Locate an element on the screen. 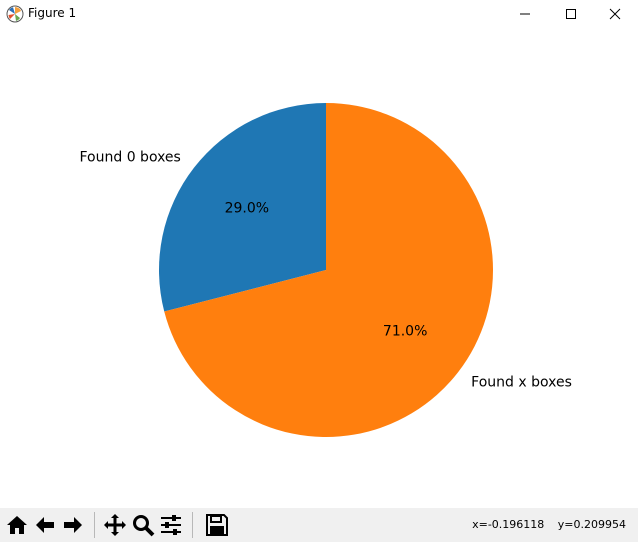  configure-subplots-icon is located at coordinates (171, 525).